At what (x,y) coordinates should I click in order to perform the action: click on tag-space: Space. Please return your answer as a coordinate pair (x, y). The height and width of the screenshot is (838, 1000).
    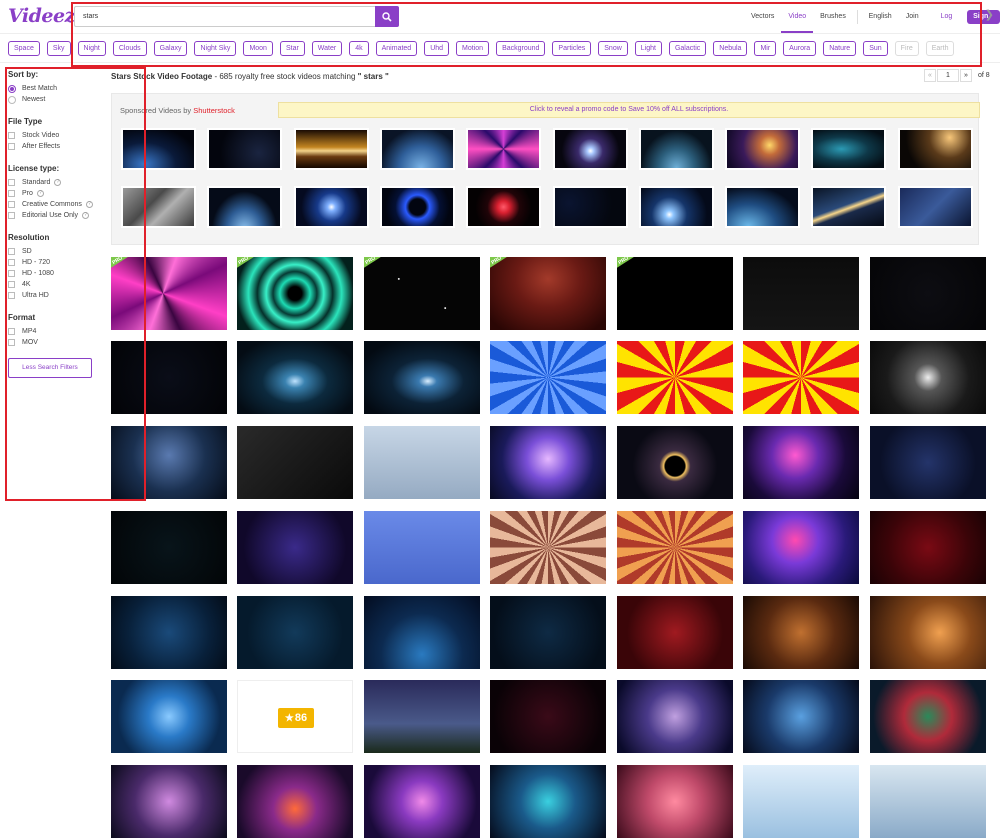
    Looking at the image, I should click on (24, 48).